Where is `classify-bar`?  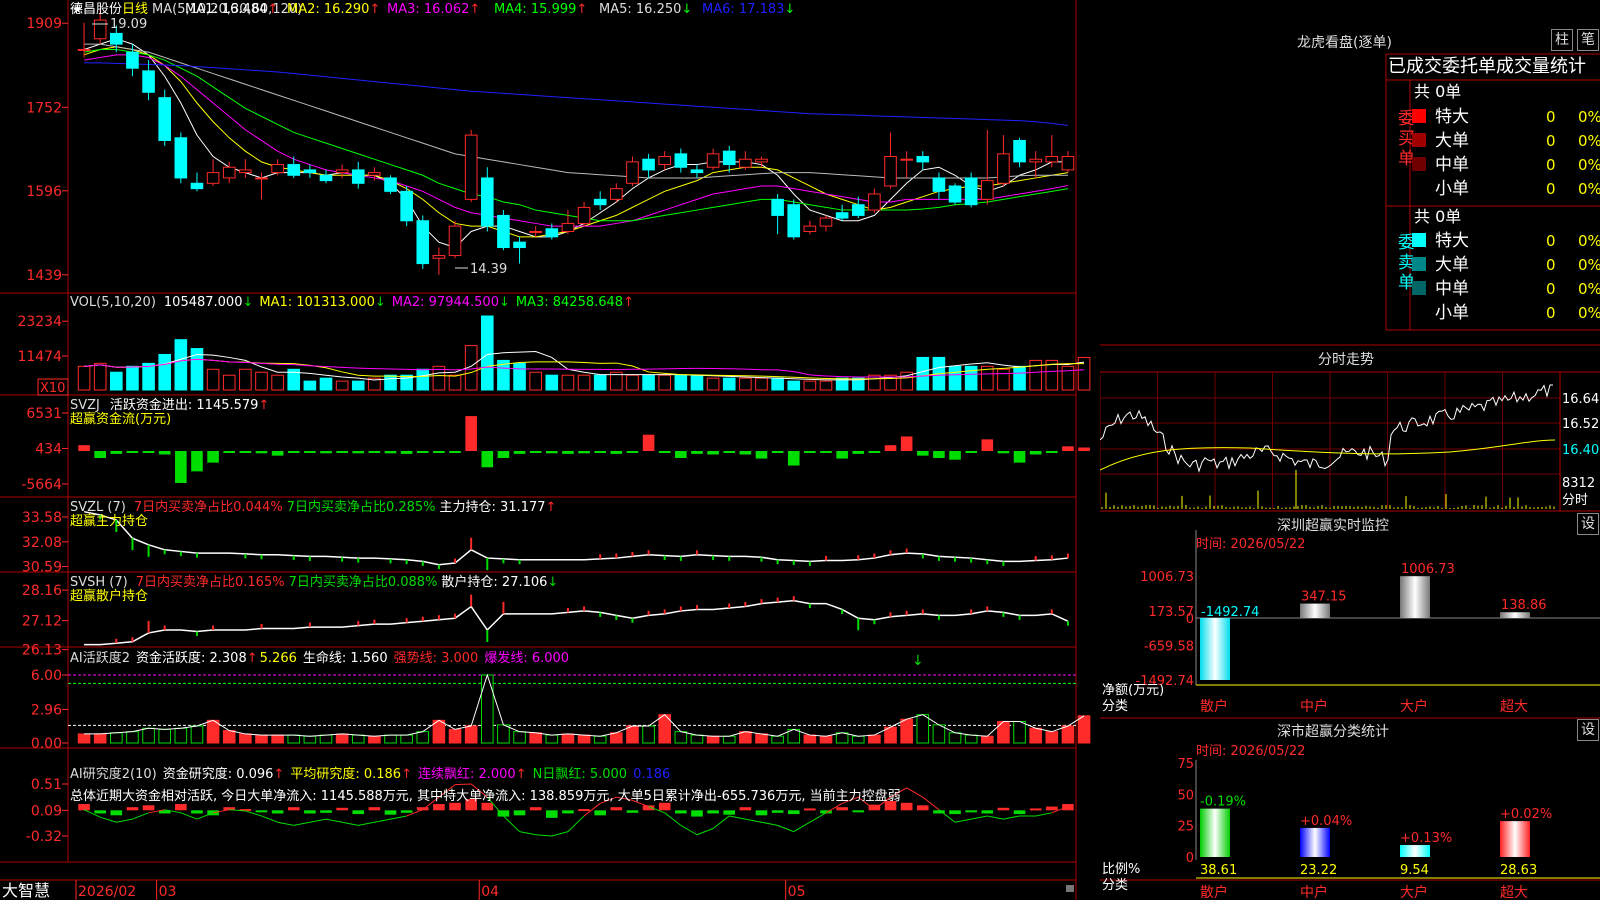 classify-bar is located at coordinates (1415, 851).